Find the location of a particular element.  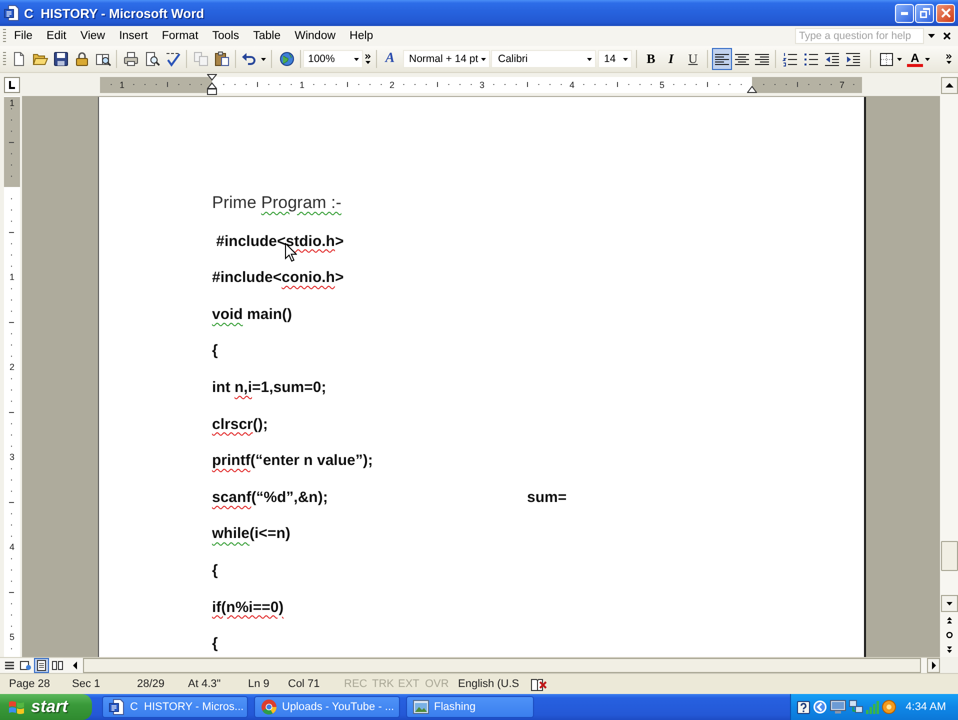

decrease-indent-icon is located at coordinates (832, 59).